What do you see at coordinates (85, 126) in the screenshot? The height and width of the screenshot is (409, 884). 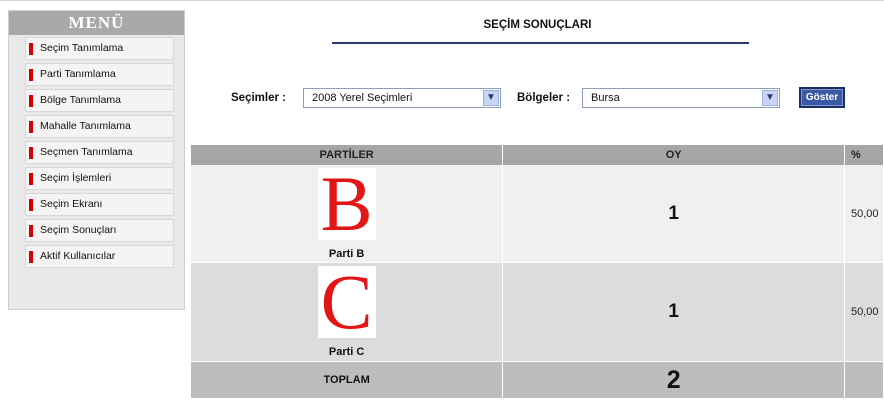 I see `sidebar-item-label: Mahalle Tanımlama` at bounding box center [85, 126].